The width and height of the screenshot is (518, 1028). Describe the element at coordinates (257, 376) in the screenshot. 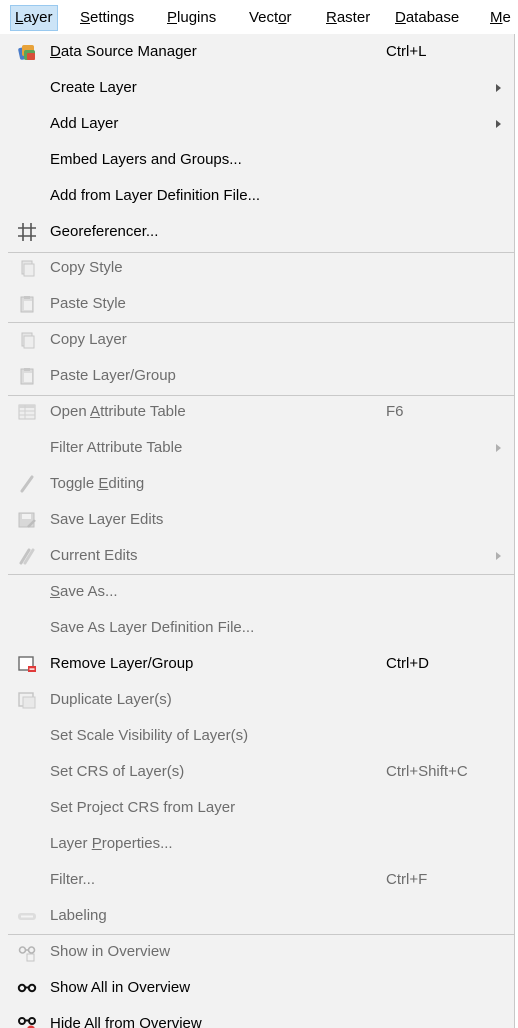

I see `menu-item-paste-layer-group: Paste Layer/Group` at that location.